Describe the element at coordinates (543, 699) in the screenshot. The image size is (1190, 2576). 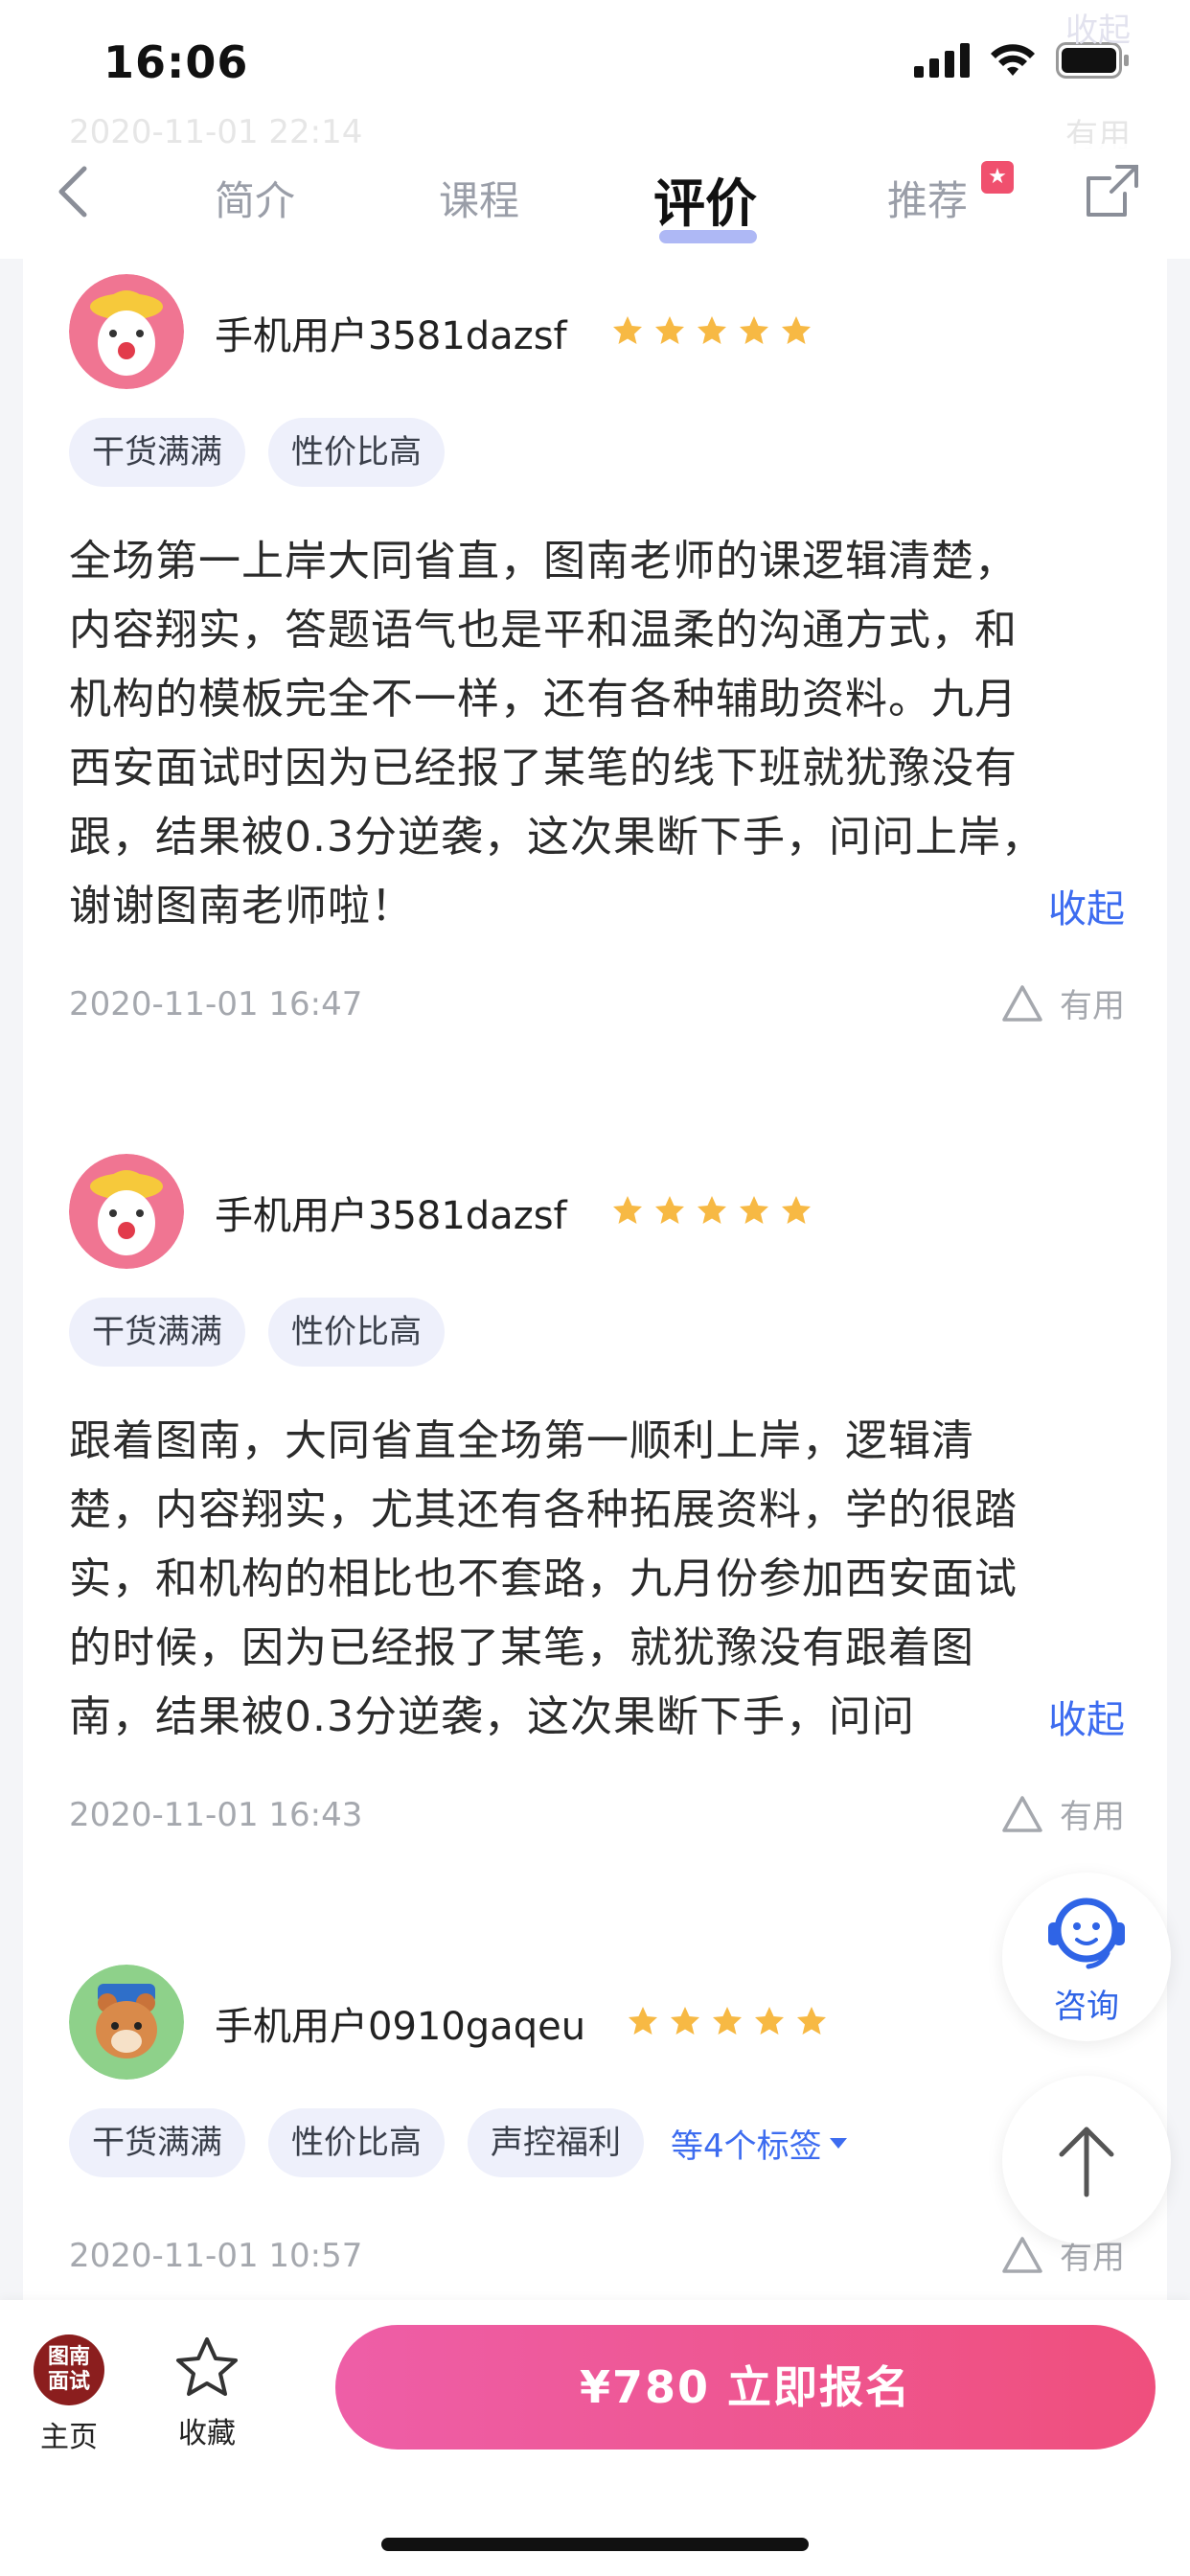
I see `review-text-line: 机构的模板完全不一样，还有各种辅助资料。九月` at that location.